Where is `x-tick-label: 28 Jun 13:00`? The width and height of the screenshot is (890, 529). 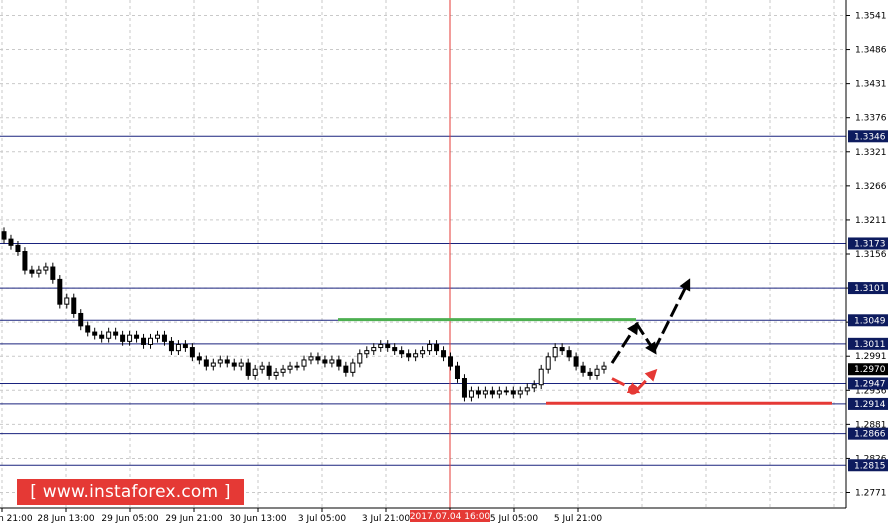 x-tick-label: 28 Jun 13:00 is located at coordinates (65, 519).